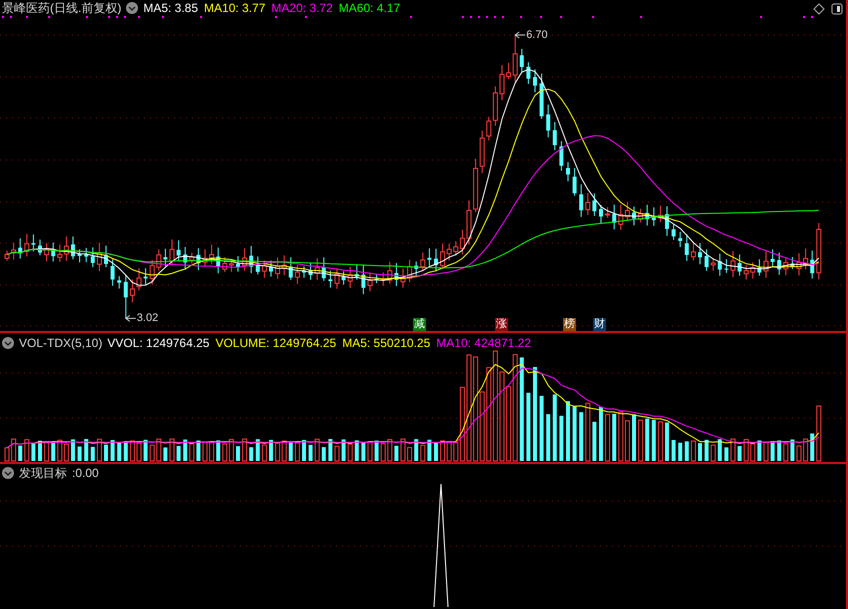 This screenshot has width=848, height=609. What do you see at coordinates (537, 35) in the screenshot?
I see `price-label: 6.70` at bounding box center [537, 35].